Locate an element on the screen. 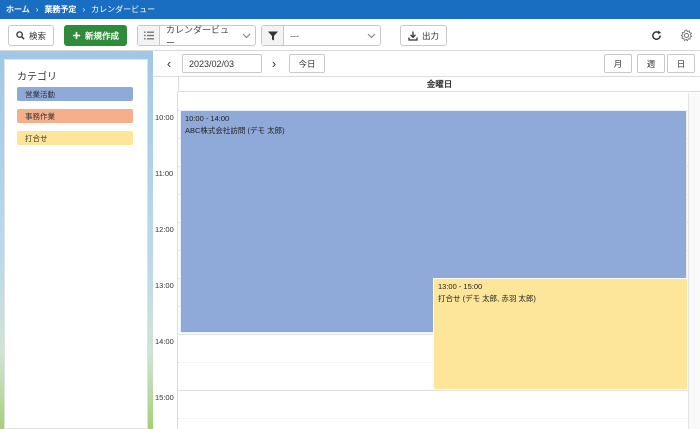 This screenshot has width=700, height=429. new-button: 新規作成 is located at coordinates (95, 35).